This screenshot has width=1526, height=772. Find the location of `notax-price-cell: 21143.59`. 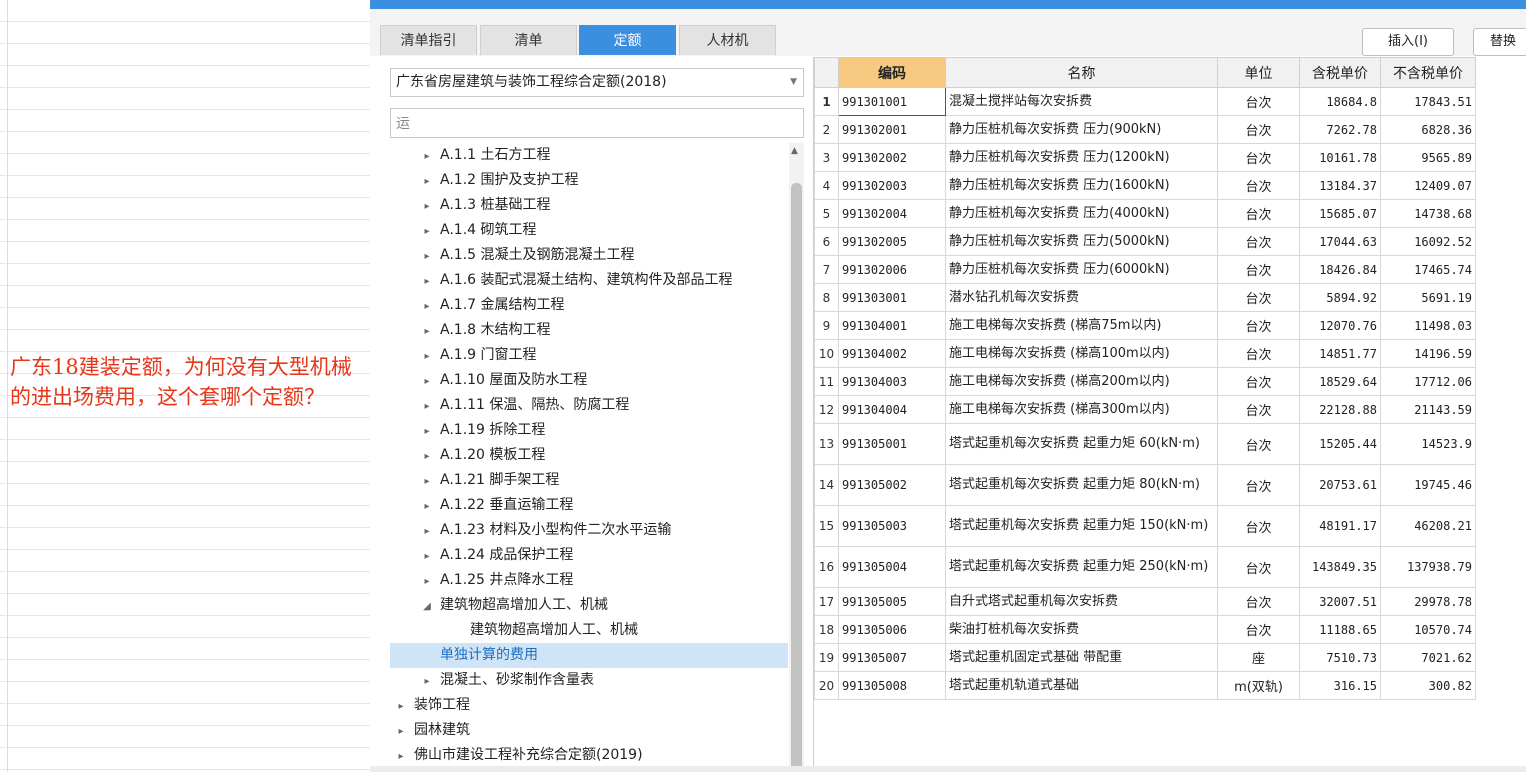

notax-price-cell: 21143.59 is located at coordinates (1428, 409).